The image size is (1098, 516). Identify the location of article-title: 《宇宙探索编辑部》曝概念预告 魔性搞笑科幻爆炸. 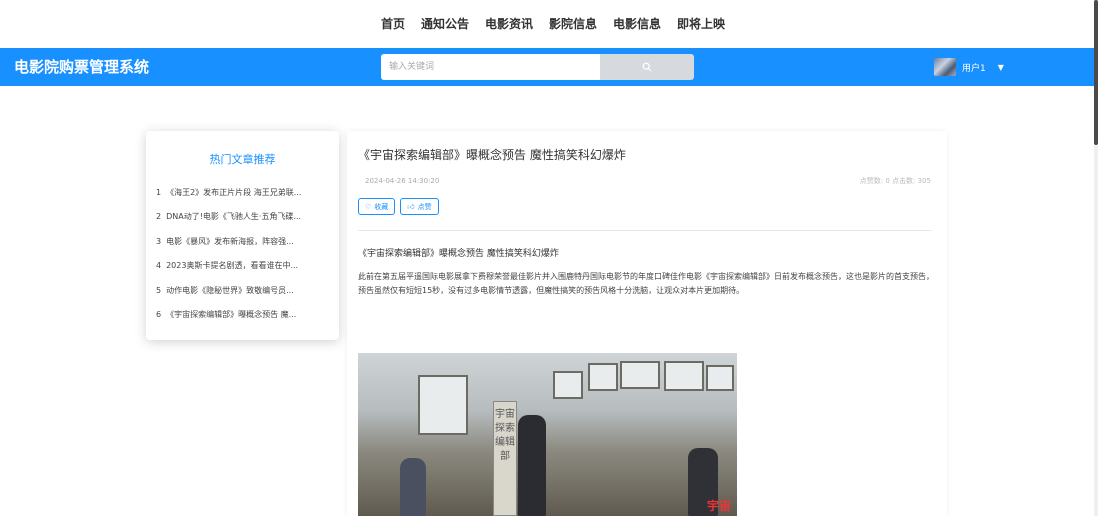
(492, 155).